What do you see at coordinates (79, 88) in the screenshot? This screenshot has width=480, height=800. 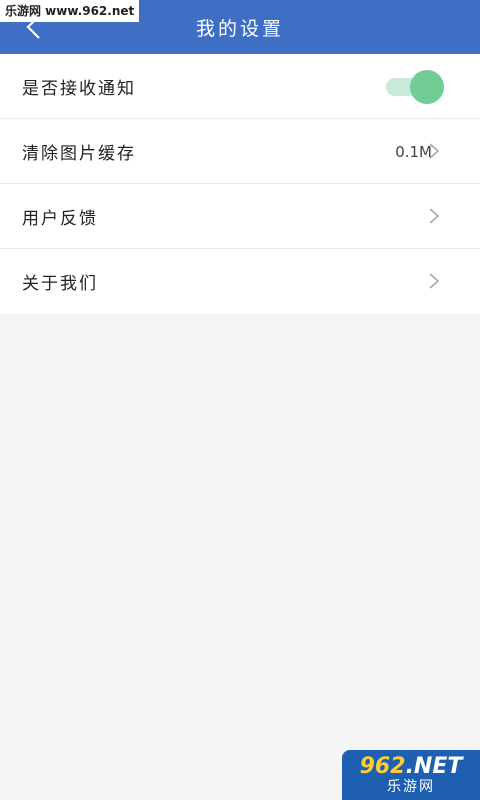 I see `notifications-label: 是否接收通知` at bounding box center [79, 88].